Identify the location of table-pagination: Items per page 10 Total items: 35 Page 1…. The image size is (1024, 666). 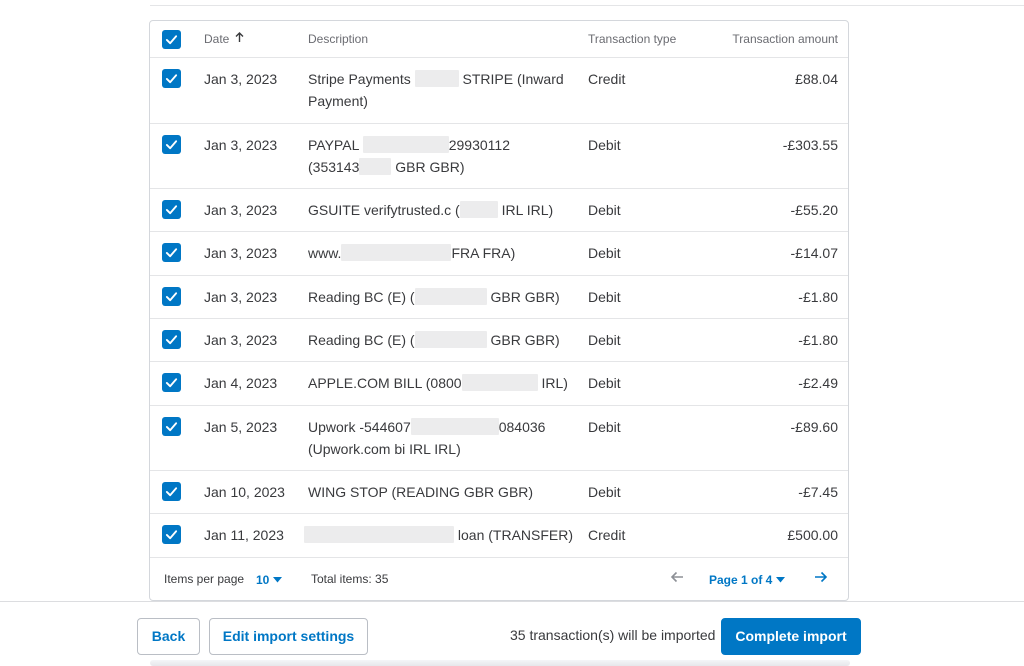
(499, 579).